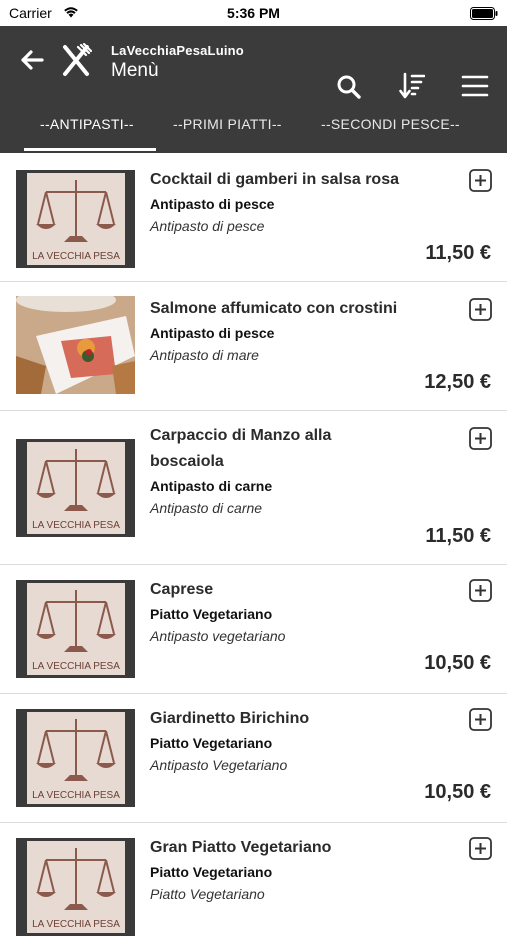 This screenshot has height=951, width=507. I want to click on item-description: Antipasto vegetariano, so click(218, 636).